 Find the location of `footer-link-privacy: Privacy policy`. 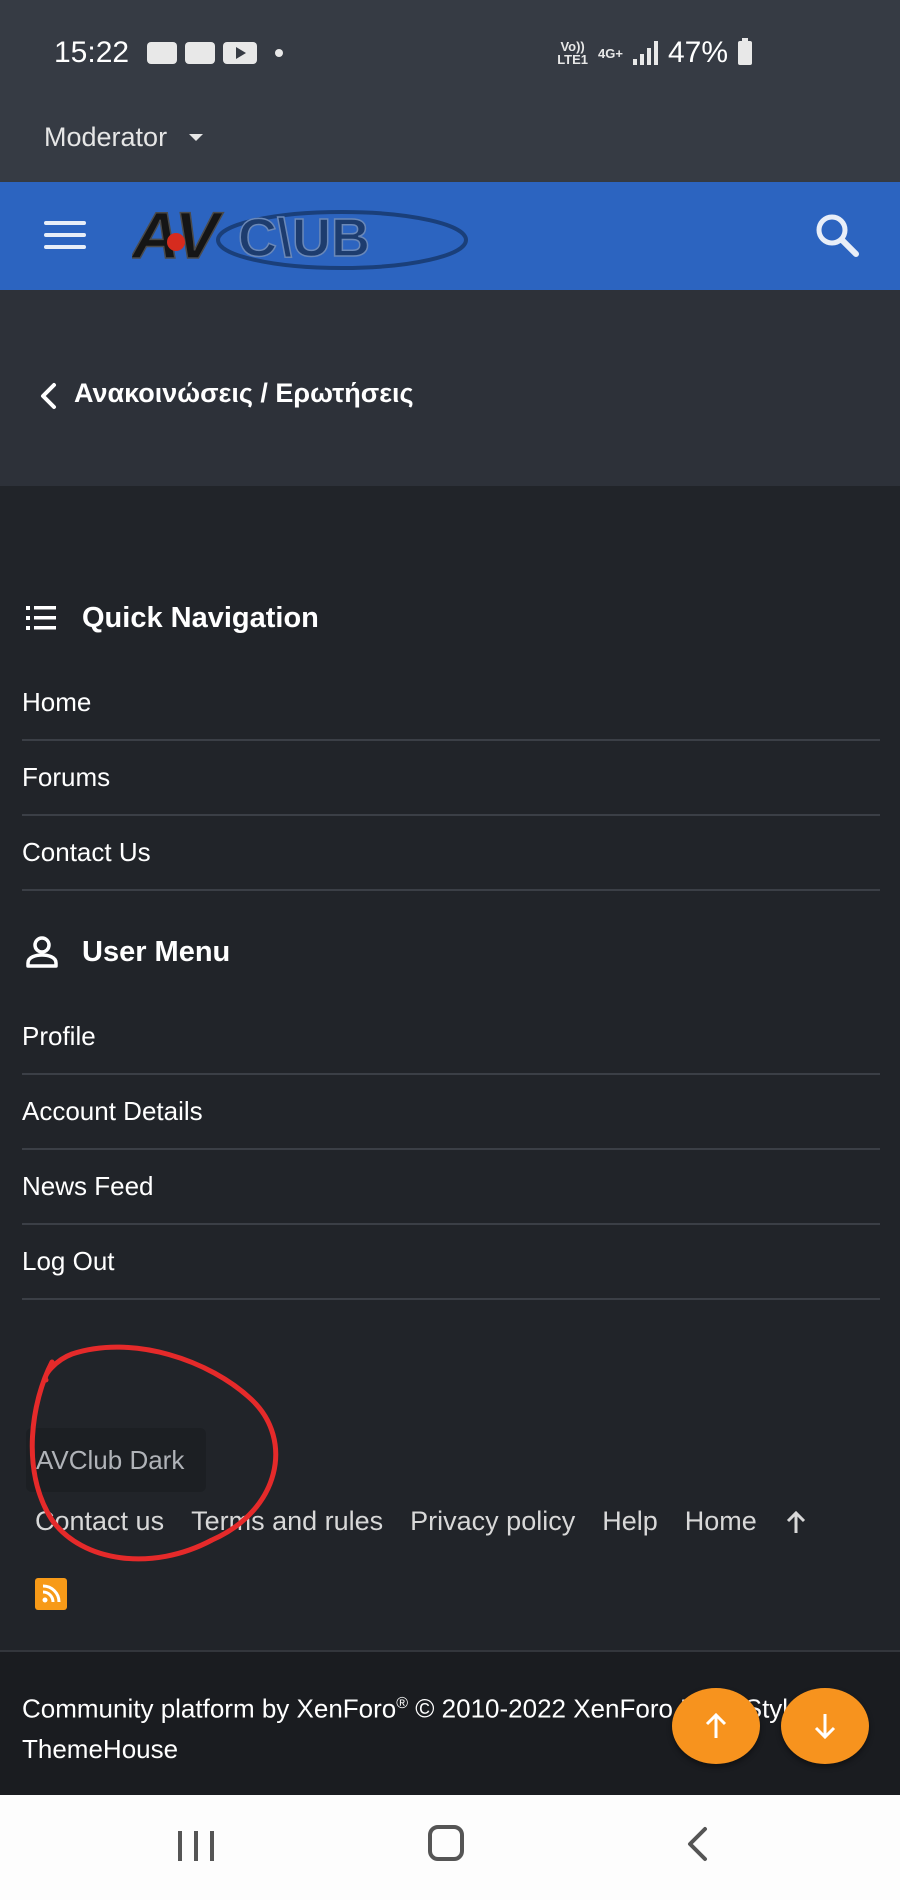

footer-link-privacy: Privacy policy is located at coordinates (492, 1521).